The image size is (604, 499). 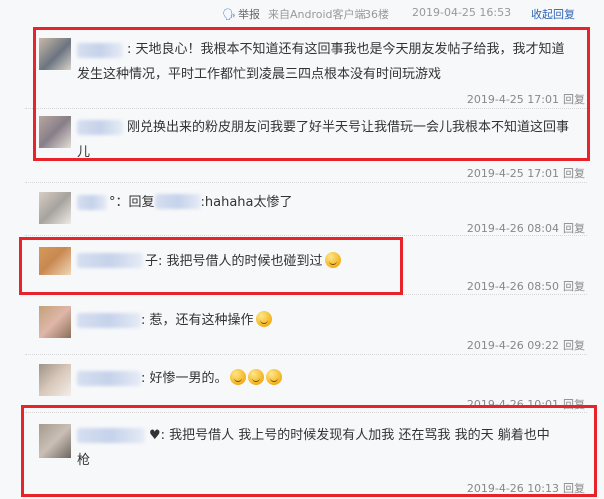 I want to click on report-link: 🗣 举报, so click(x=241, y=14).